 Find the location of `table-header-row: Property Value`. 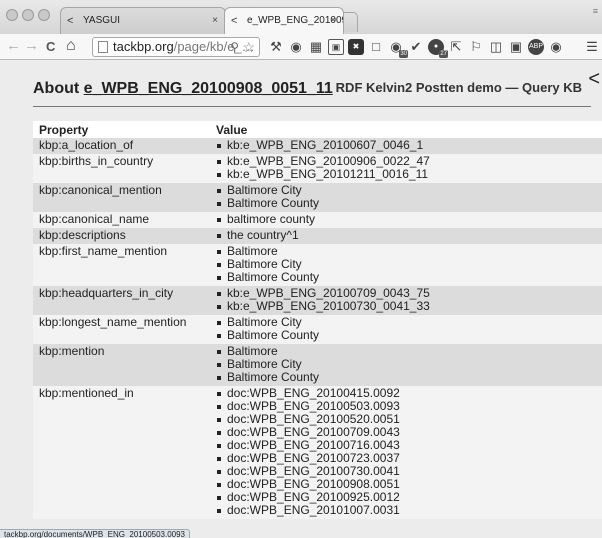

table-header-row: Property Value is located at coordinates (317, 129).